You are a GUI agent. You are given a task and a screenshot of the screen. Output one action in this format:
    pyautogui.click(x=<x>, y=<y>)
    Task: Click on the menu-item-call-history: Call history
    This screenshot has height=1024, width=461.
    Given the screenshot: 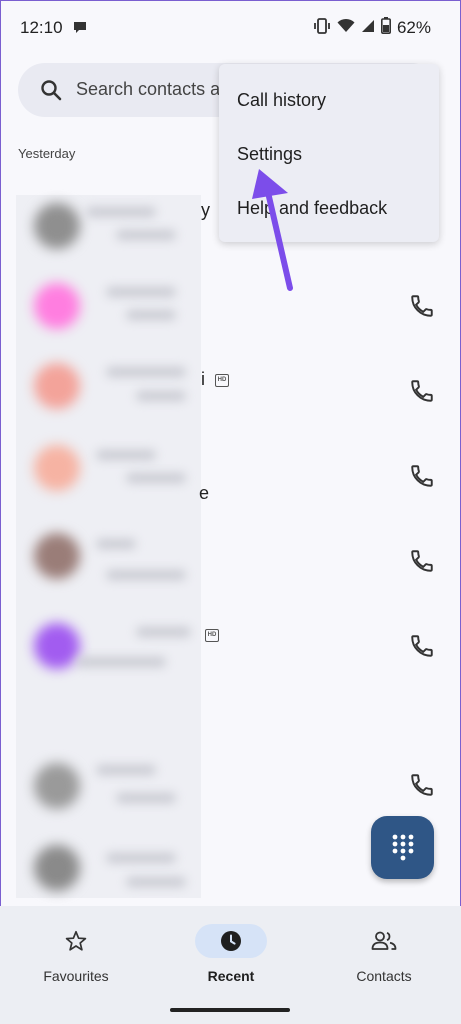 What is the action you would take?
    pyautogui.click(x=281, y=100)
    